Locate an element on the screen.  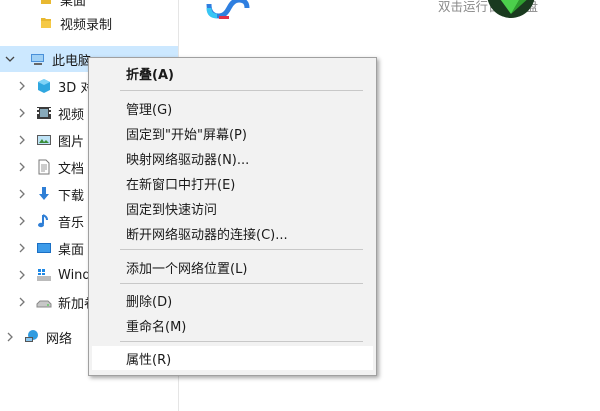
nav-item-label: 此电脑 is located at coordinates (72, 61).